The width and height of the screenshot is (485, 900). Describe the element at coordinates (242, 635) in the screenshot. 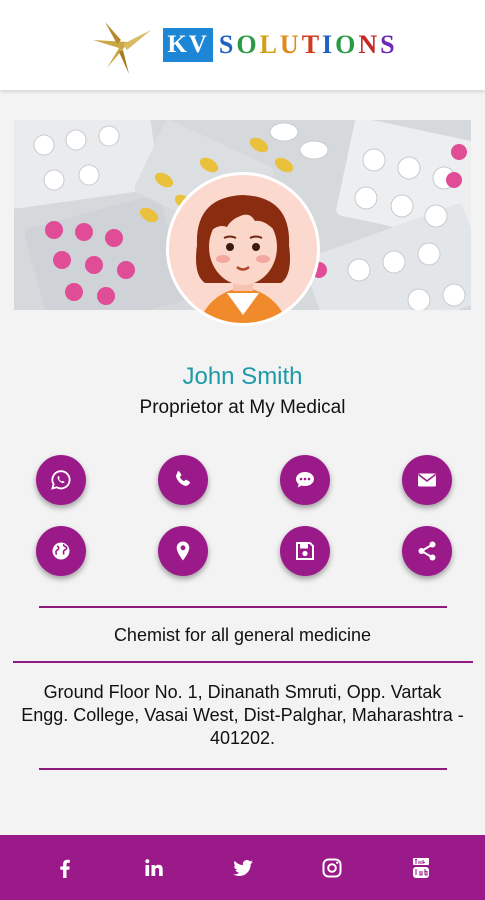

I see `business-description: Chemist for all general medicine` at that location.